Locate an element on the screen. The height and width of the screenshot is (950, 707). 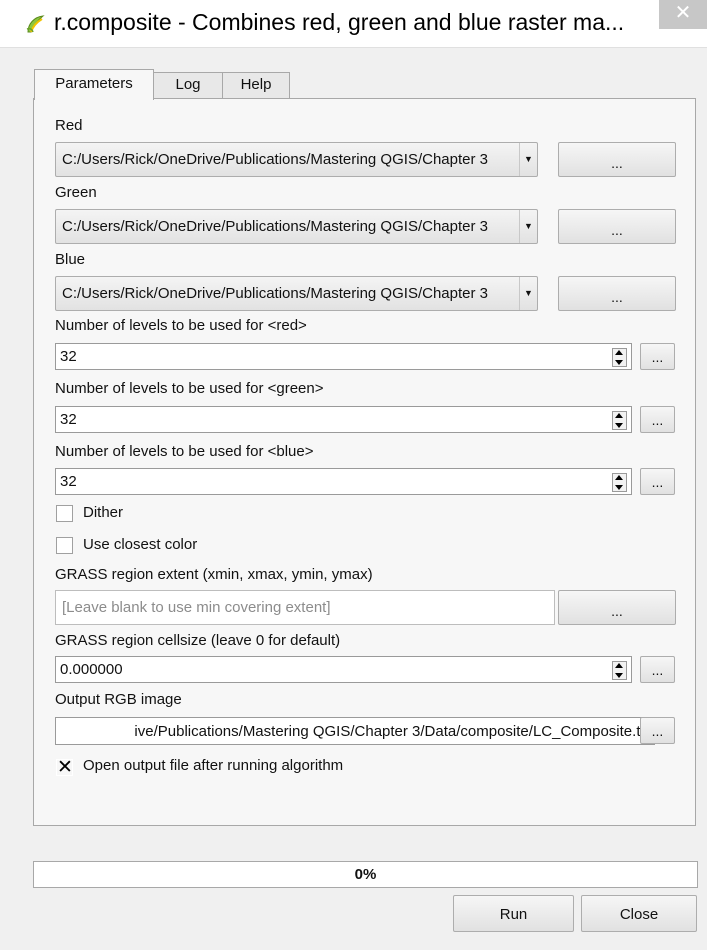
dither-label: Dither is located at coordinates (103, 512).